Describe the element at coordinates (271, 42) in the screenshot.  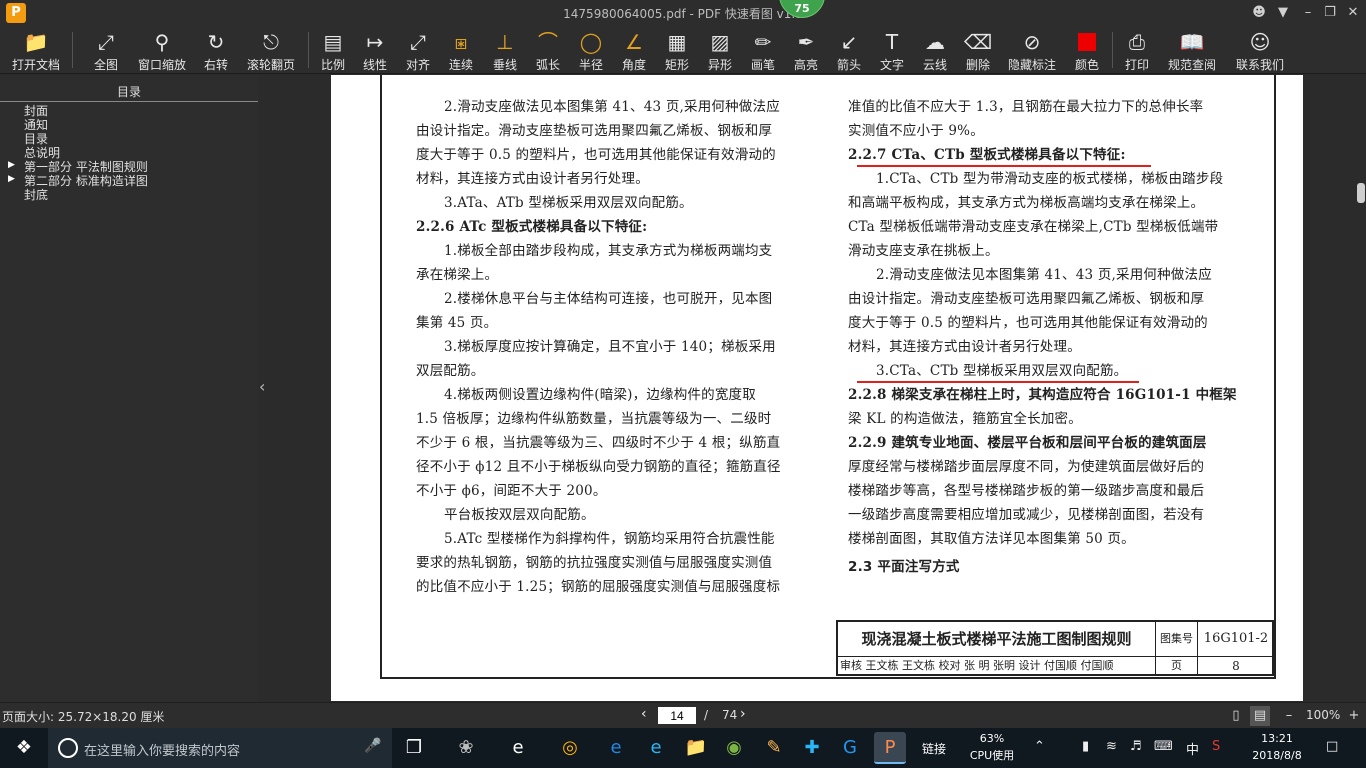
I see `mouse-icon: ⎋` at that location.